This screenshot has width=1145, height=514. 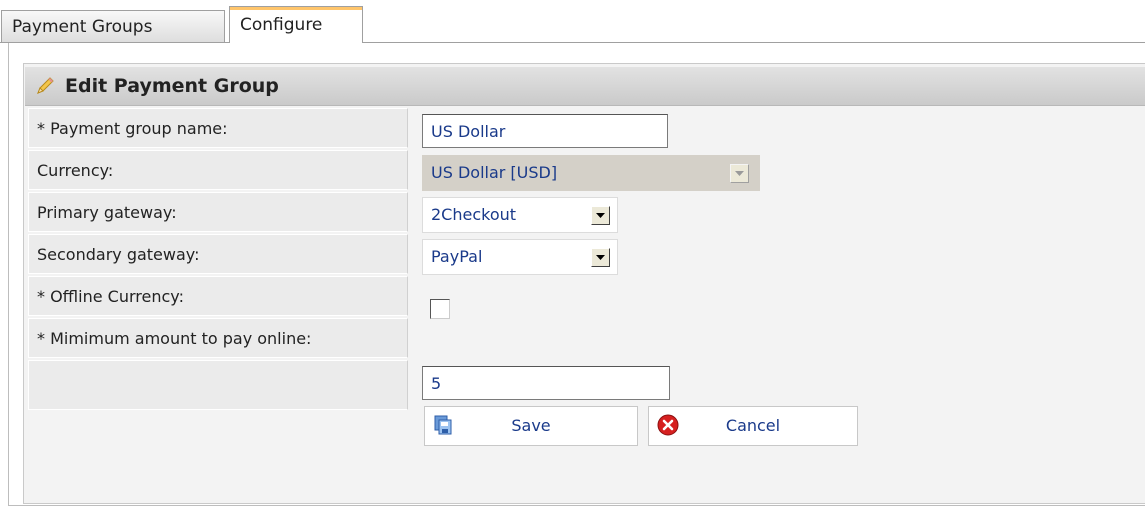 What do you see at coordinates (218, 254) in the screenshot?
I see `secondary-gateway-label: Secondary gateway:` at bounding box center [218, 254].